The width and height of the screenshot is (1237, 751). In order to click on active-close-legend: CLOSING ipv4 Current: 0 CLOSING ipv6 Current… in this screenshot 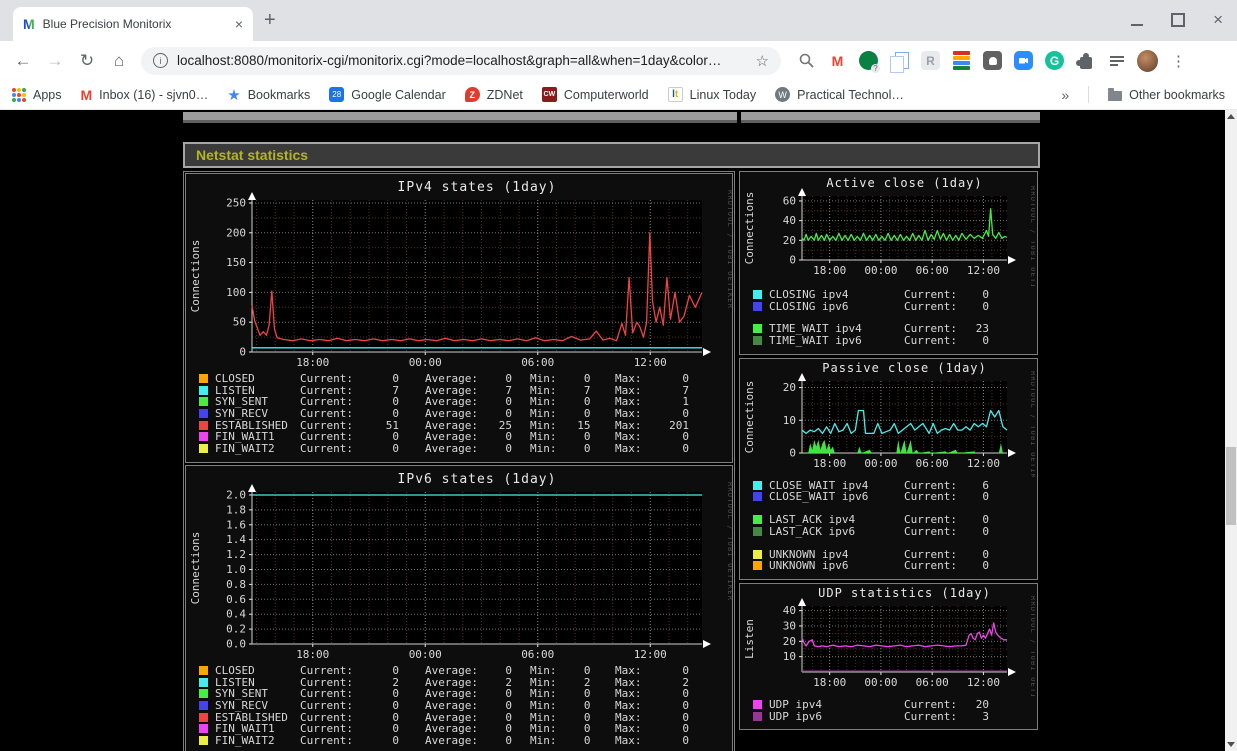, I will do `click(888, 320)`.